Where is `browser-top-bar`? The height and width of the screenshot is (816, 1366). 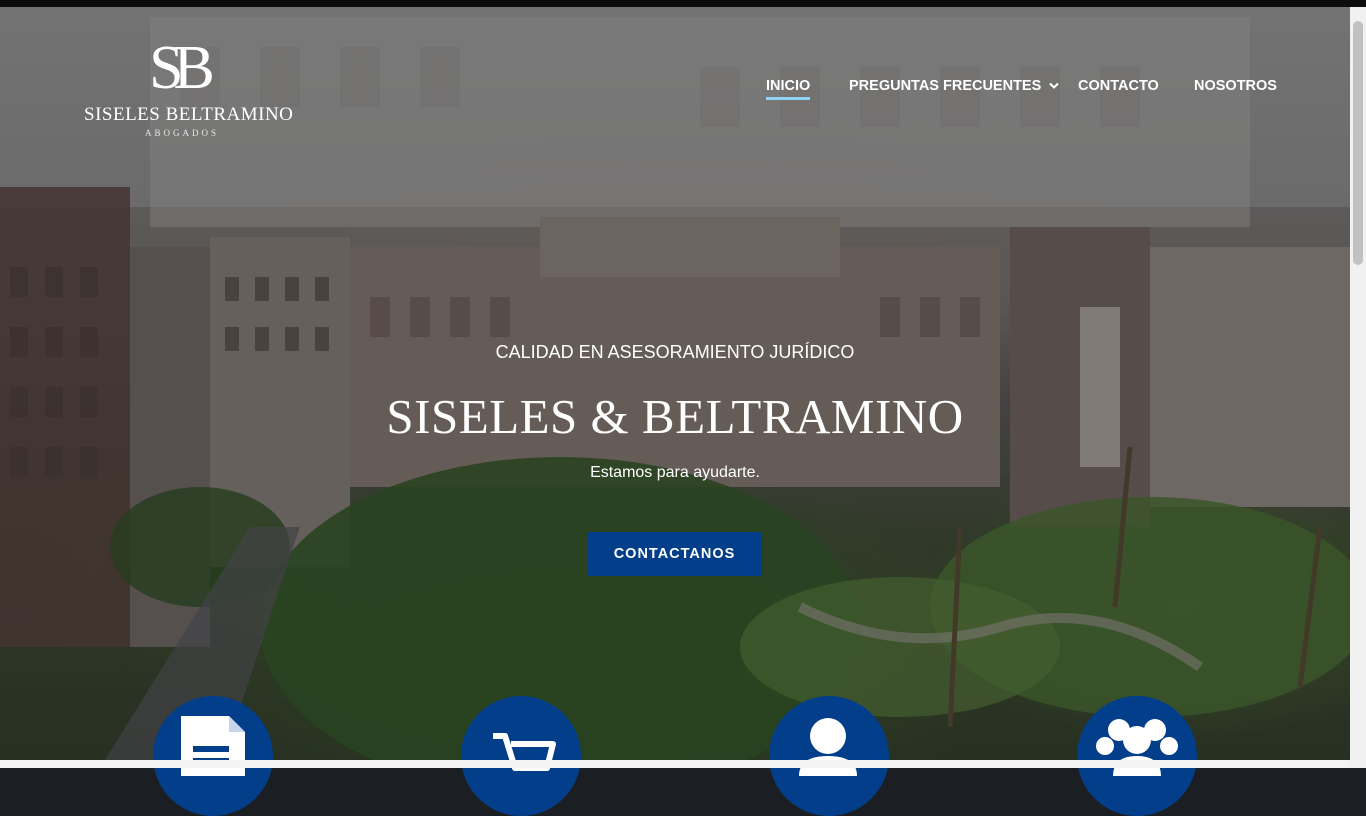
browser-top-bar is located at coordinates (683, 3).